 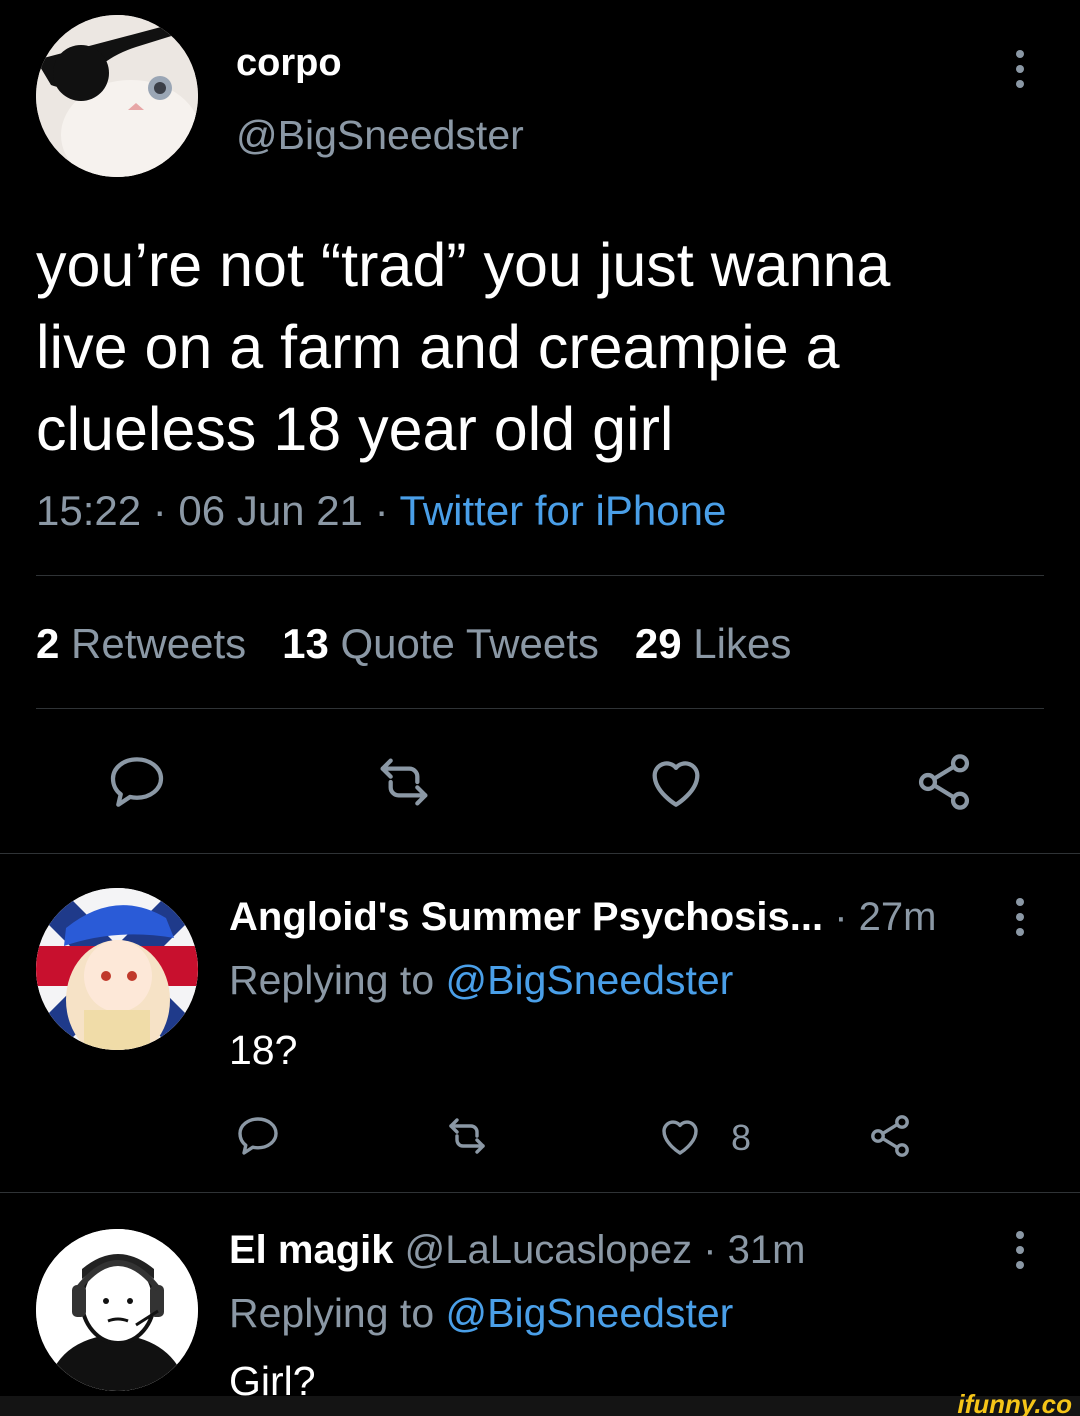 What do you see at coordinates (380, 135) in the screenshot?
I see `author-handle: @BigSneedster` at bounding box center [380, 135].